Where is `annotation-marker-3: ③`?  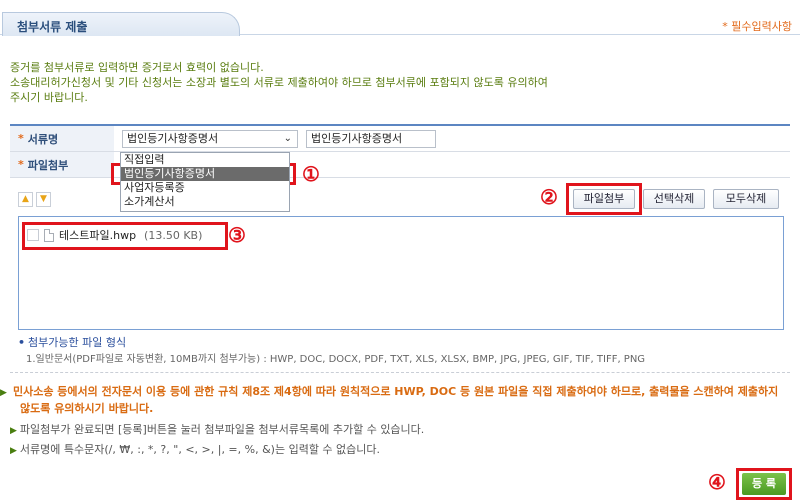
annotation-marker-3: ③ is located at coordinates (237, 235).